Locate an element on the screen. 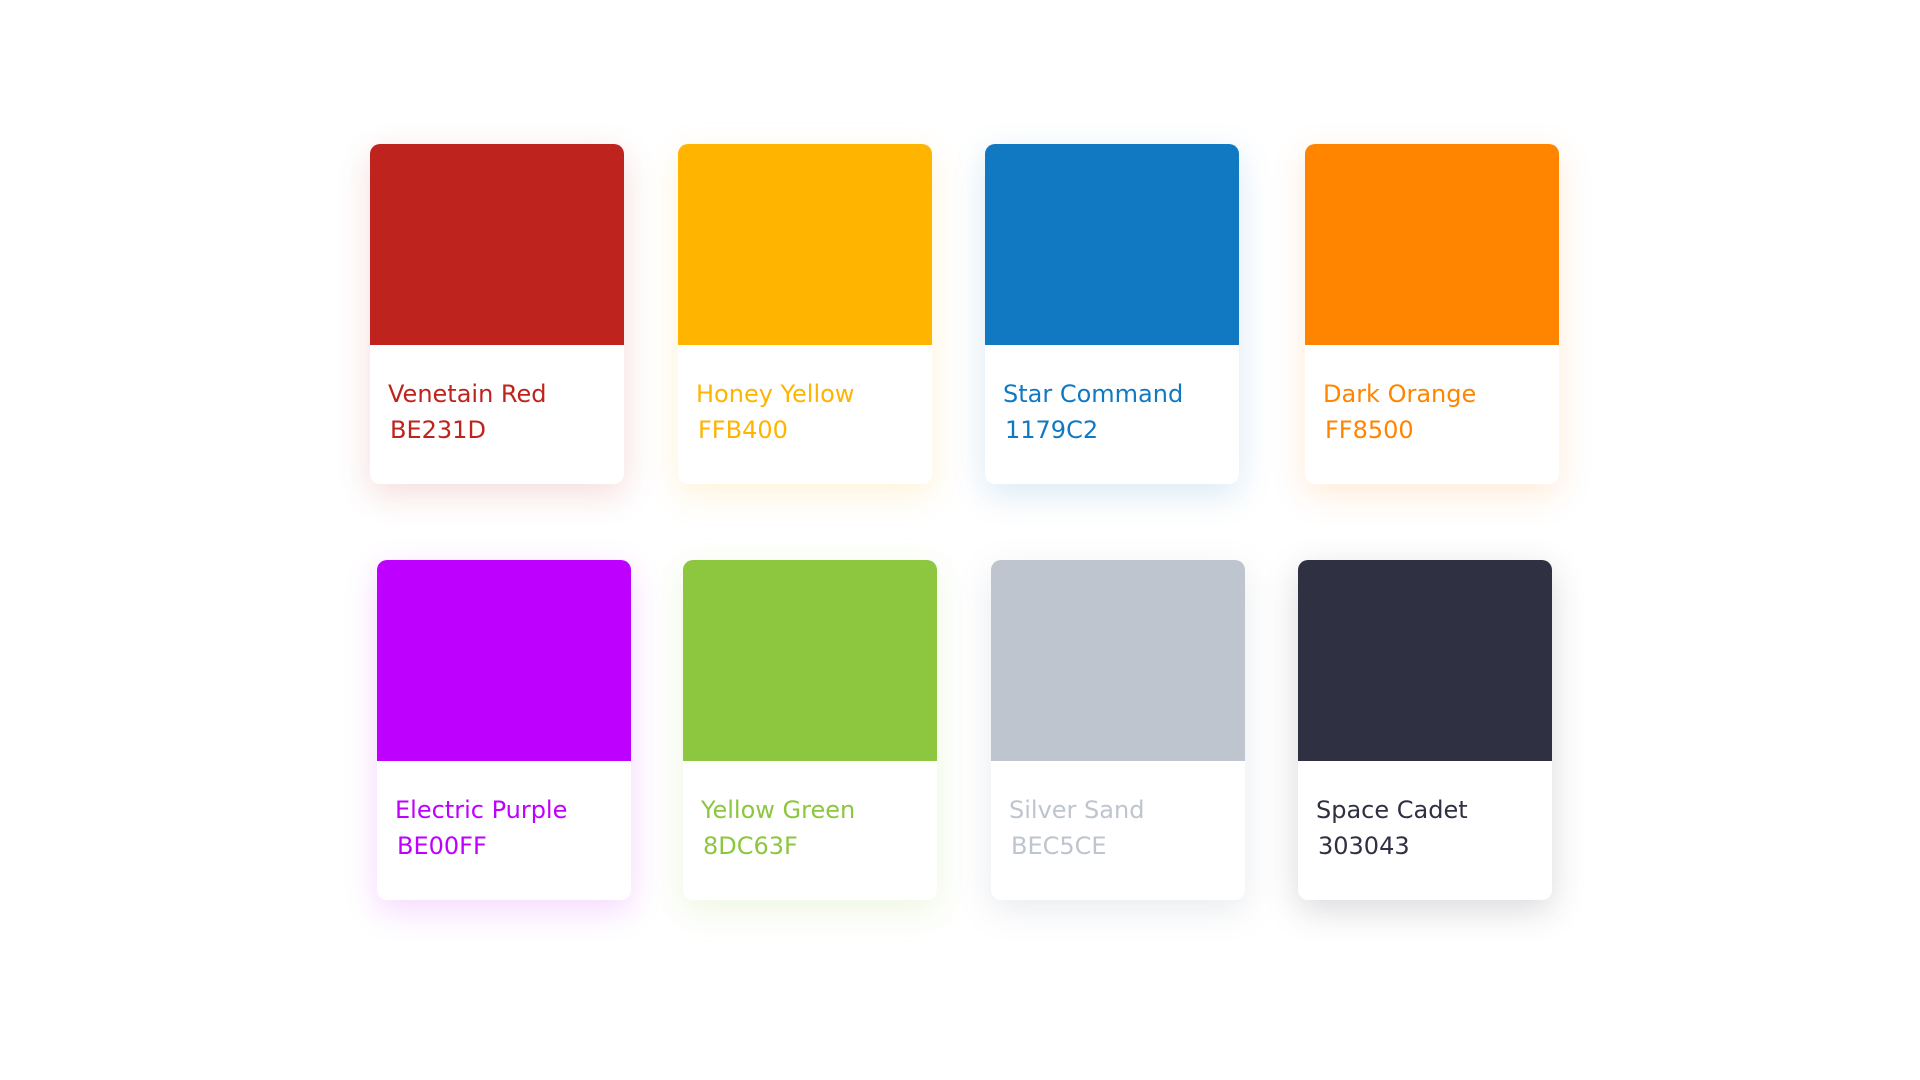  color-card-honey-yellow: Honey Yellow FFB400 is located at coordinates (805, 314).